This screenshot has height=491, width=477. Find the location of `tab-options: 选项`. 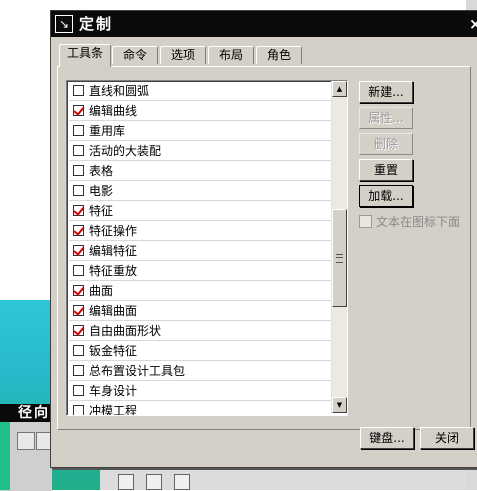

tab-options: 选项 is located at coordinates (183, 55).